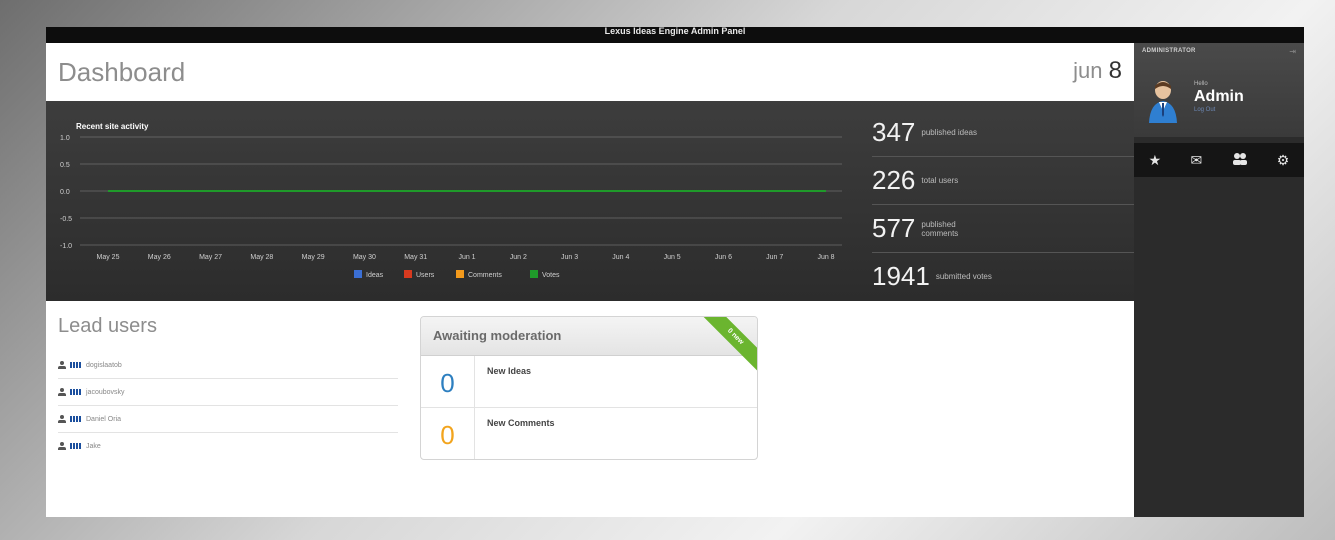 Image resolution: width=1335 pixels, height=540 pixels. What do you see at coordinates (159, 257) in the screenshot?
I see `x-tick-label: May 26` at bounding box center [159, 257].